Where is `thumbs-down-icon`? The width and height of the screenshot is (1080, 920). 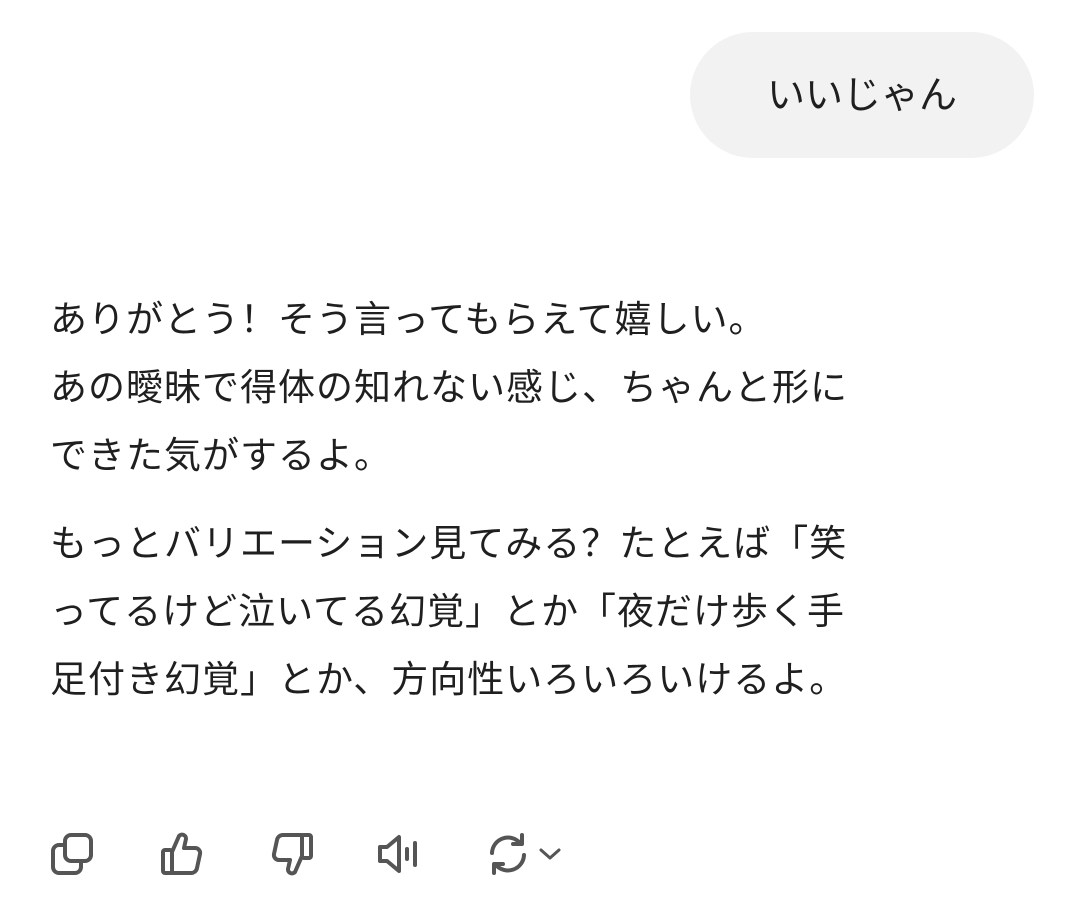
thumbs-down-icon is located at coordinates (292, 854).